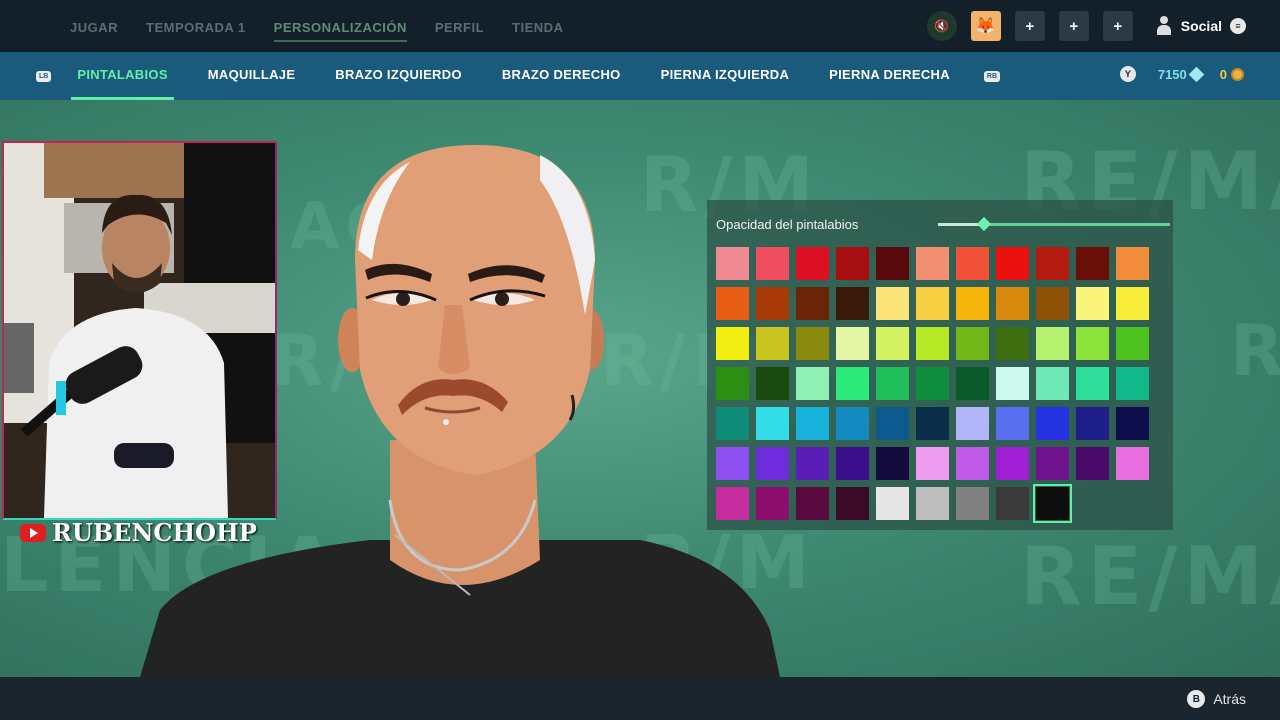  What do you see at coordinates (984, 224) in the screenshot?
I see `opacity-slider-thumb` at bounding box center [984, 224].